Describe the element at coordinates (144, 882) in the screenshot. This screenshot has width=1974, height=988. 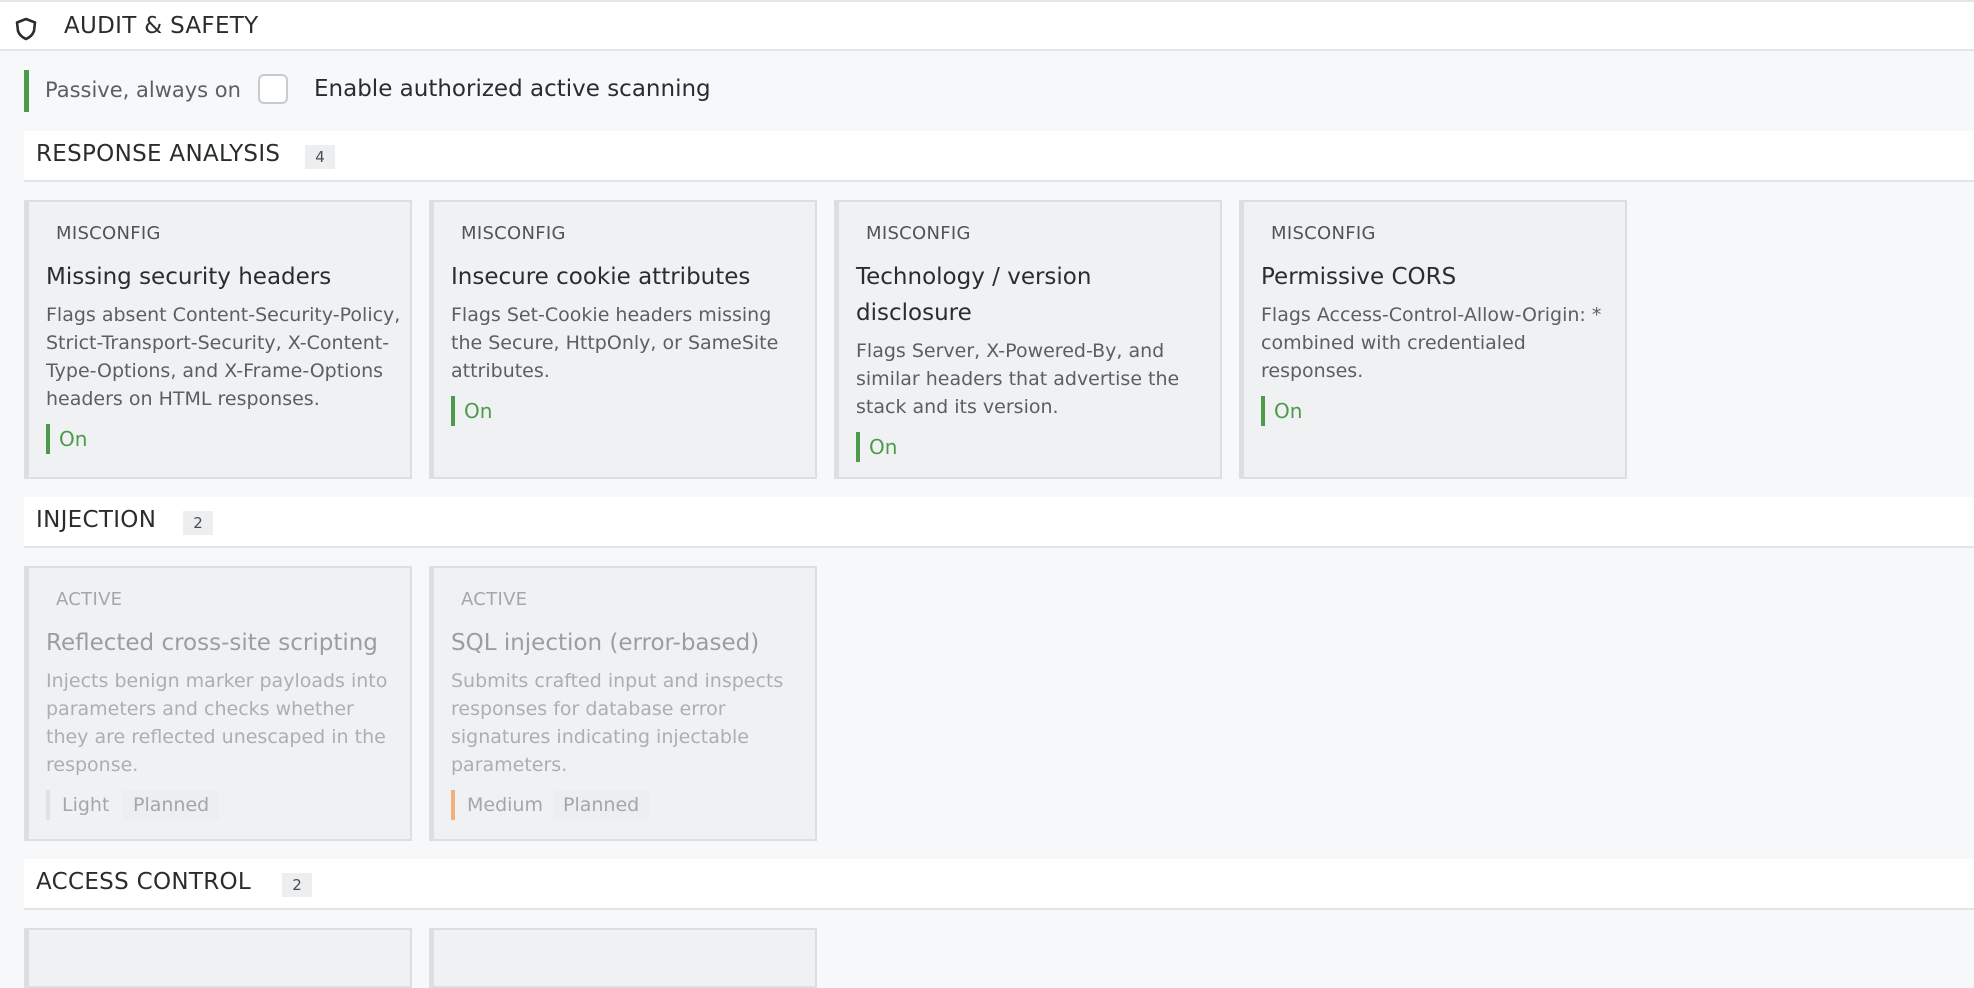
I see `section-title: ACCESS CONTROL` at that location.